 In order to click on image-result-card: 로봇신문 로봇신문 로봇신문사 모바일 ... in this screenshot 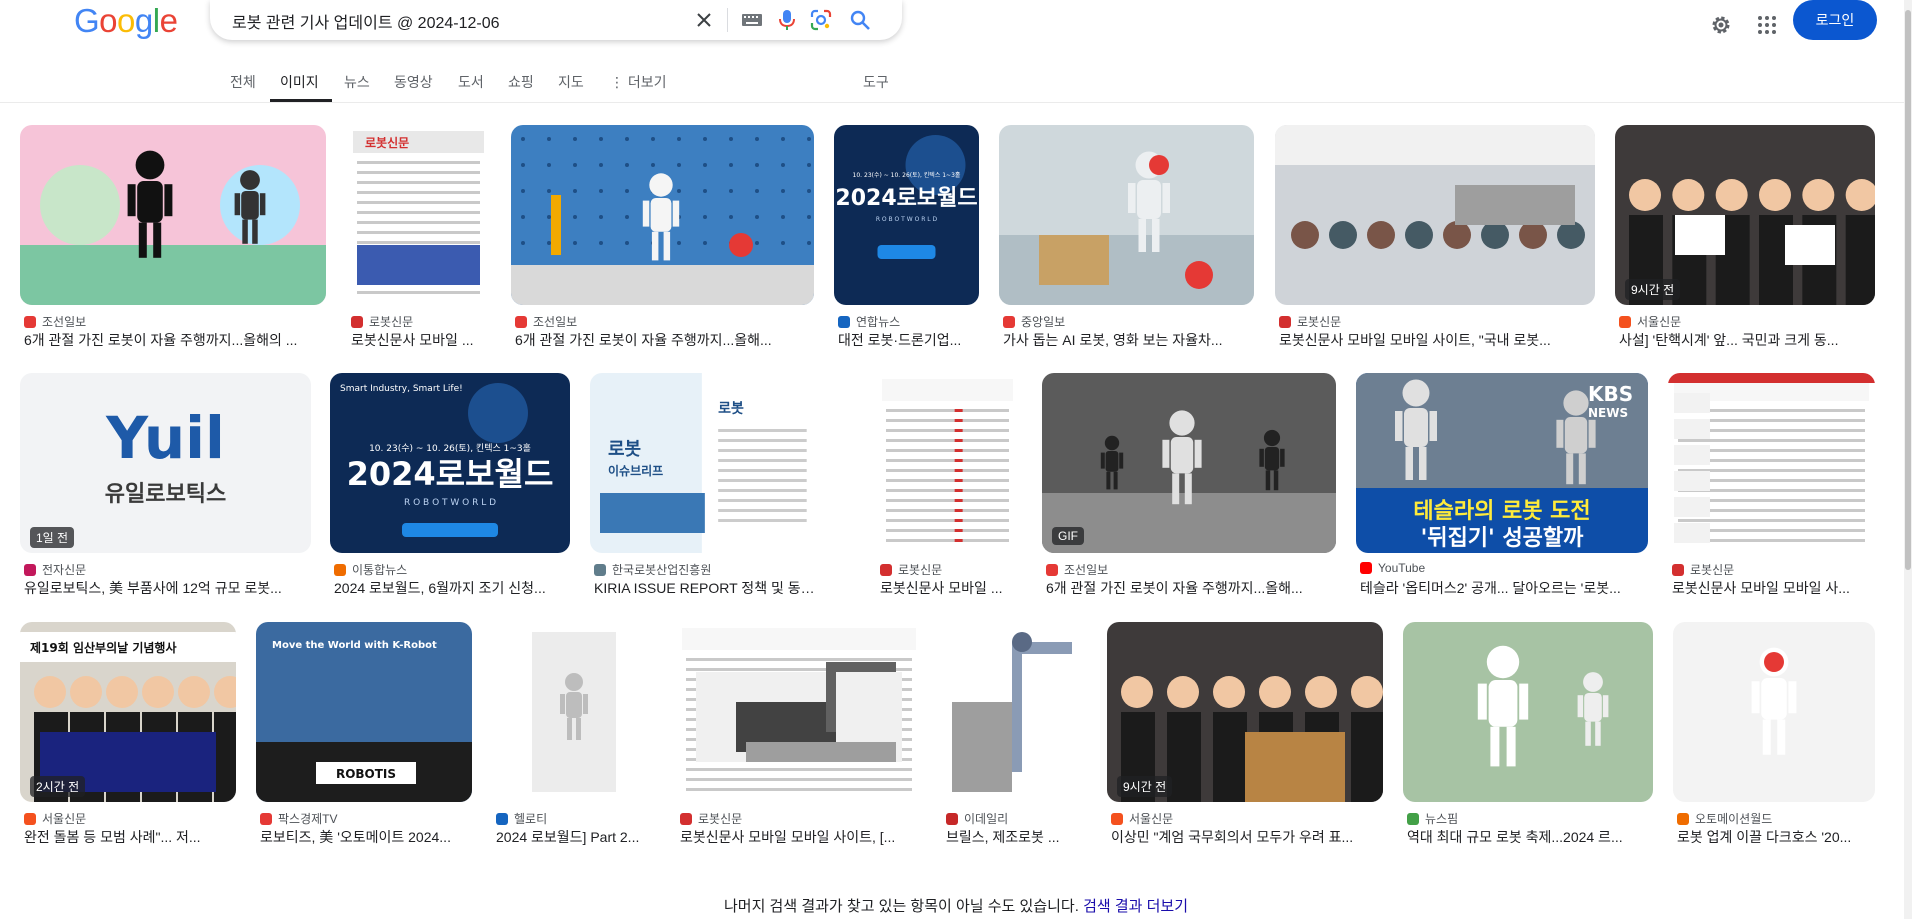, I will do `click(418, 238)`.